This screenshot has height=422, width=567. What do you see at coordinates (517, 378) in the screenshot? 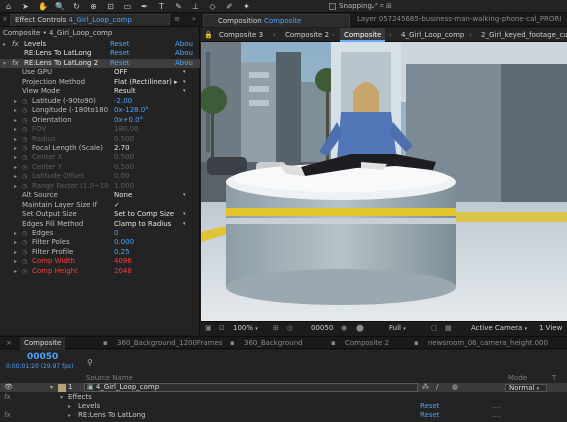
I see `mode-header: Mode` at bounding box center [517, 378].